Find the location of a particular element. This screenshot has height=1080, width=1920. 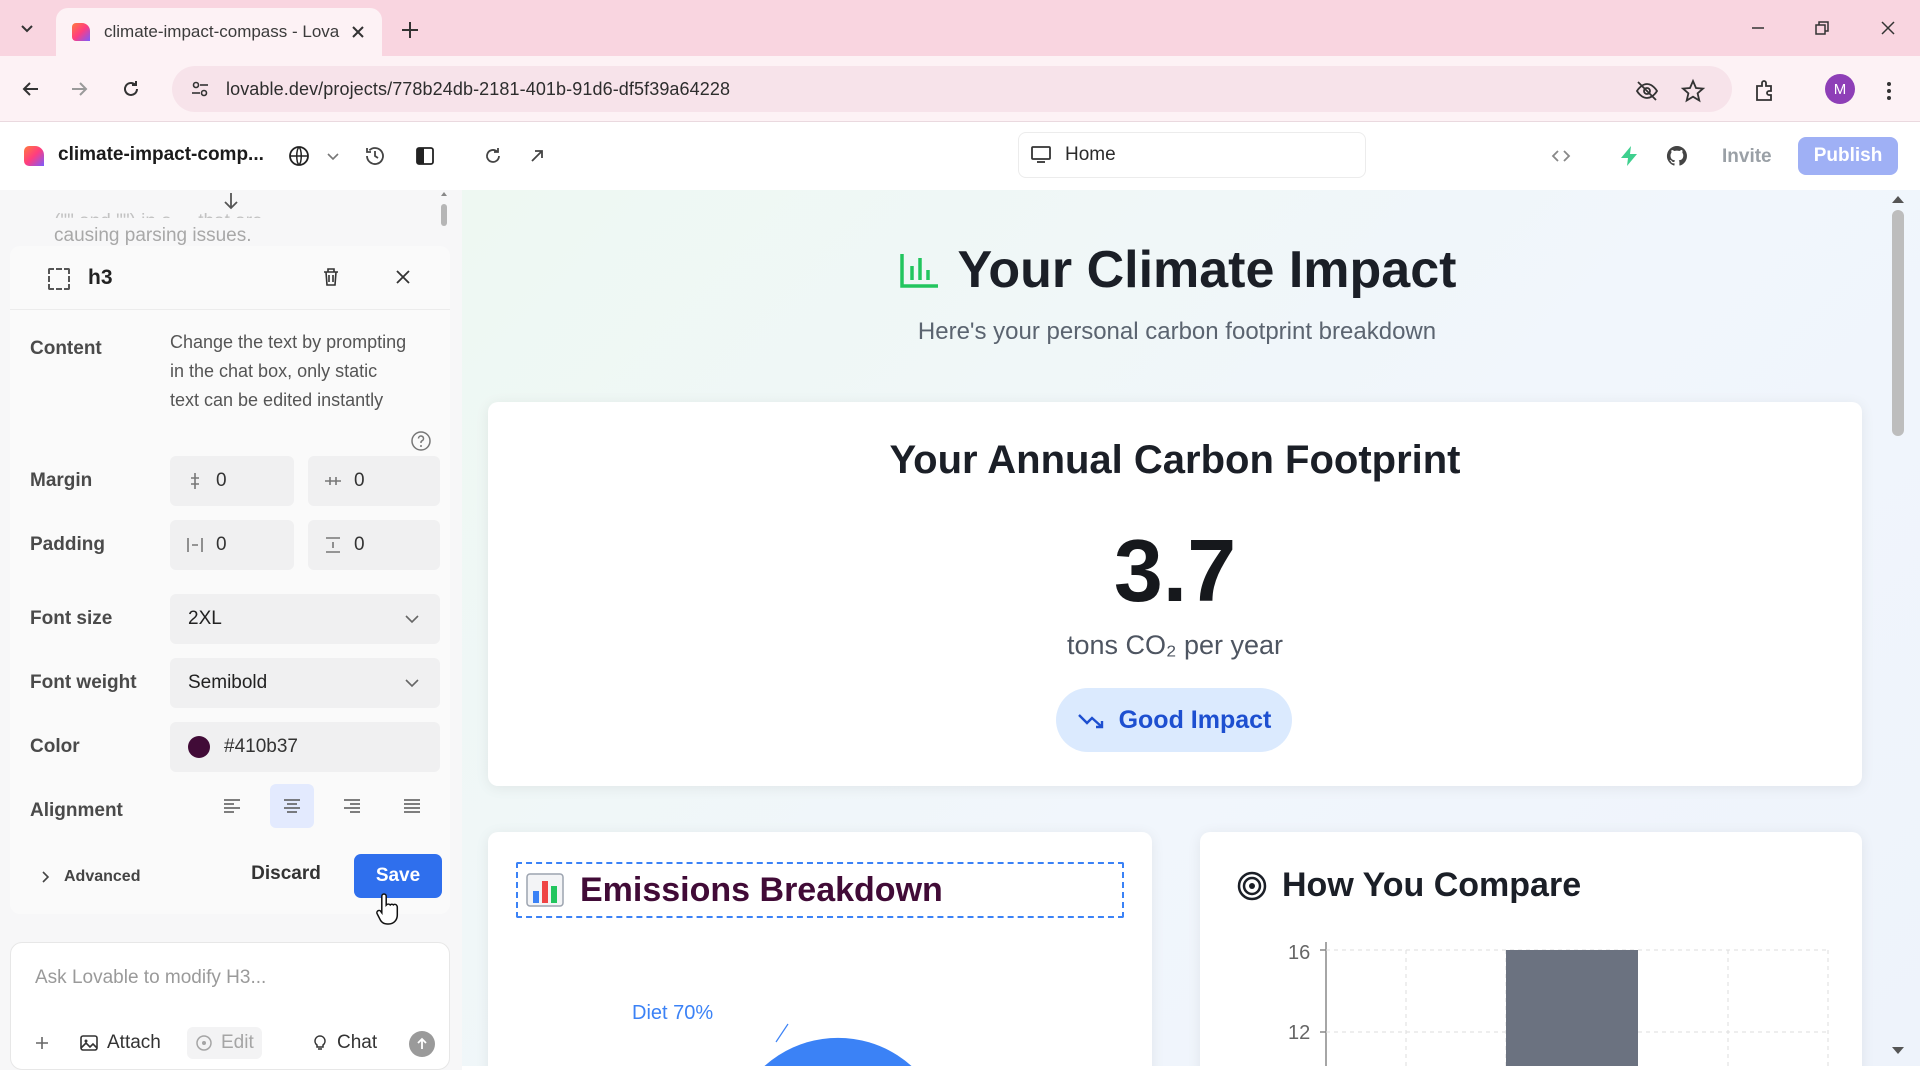

refresh-icon is located at coordinates (493, 155).